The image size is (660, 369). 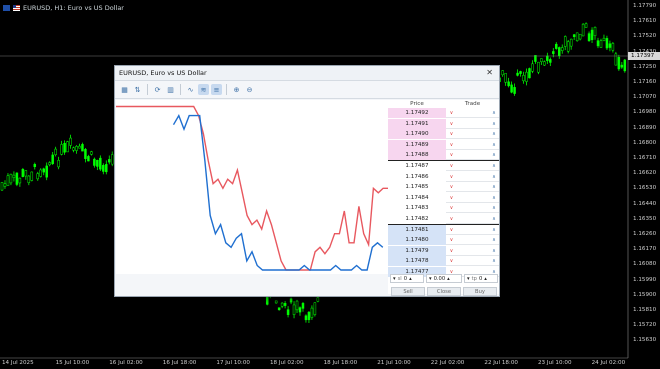 What do you see at coordinates (480, 291) in the screenshot?
I see `buy-button: Buy` at bounding box center [480, 291].